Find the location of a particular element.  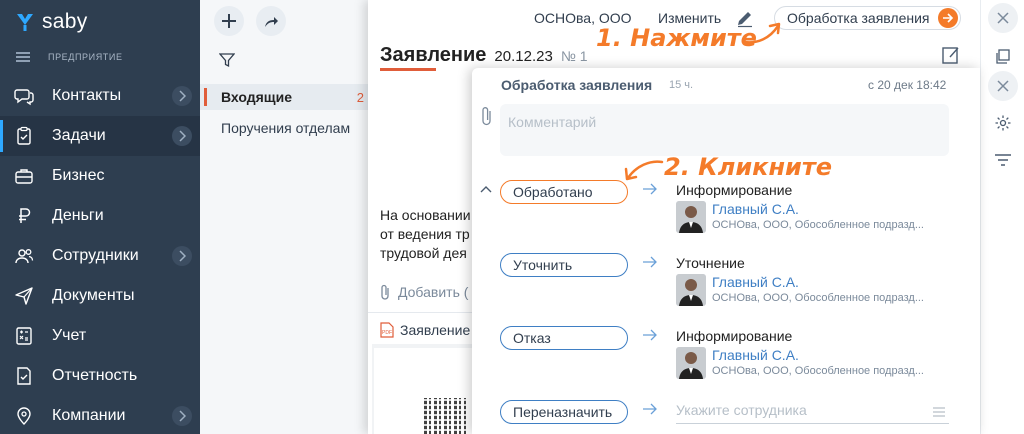

nav-item-reporting: Отчетность is located at coordinates (100, 376).